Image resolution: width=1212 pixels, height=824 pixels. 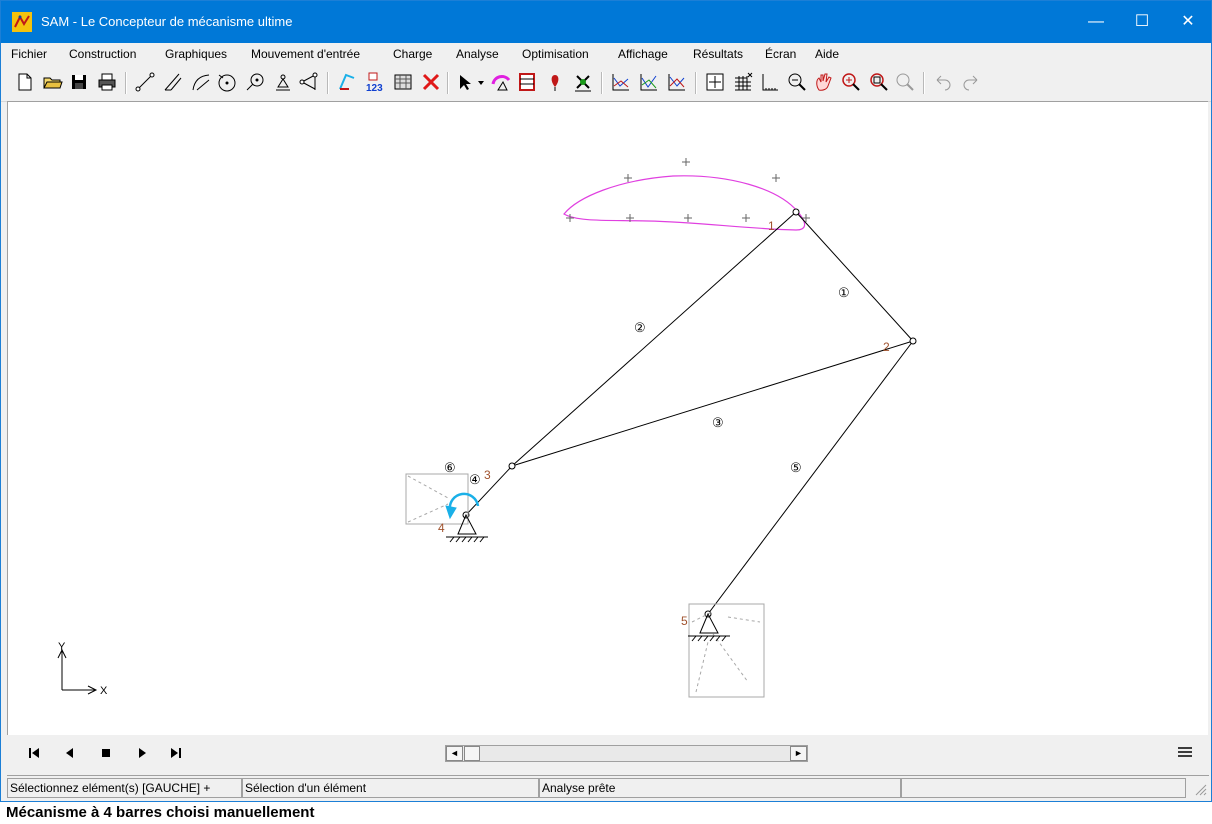 I want to click on coordinate-axes, so click(x=77, y=671).